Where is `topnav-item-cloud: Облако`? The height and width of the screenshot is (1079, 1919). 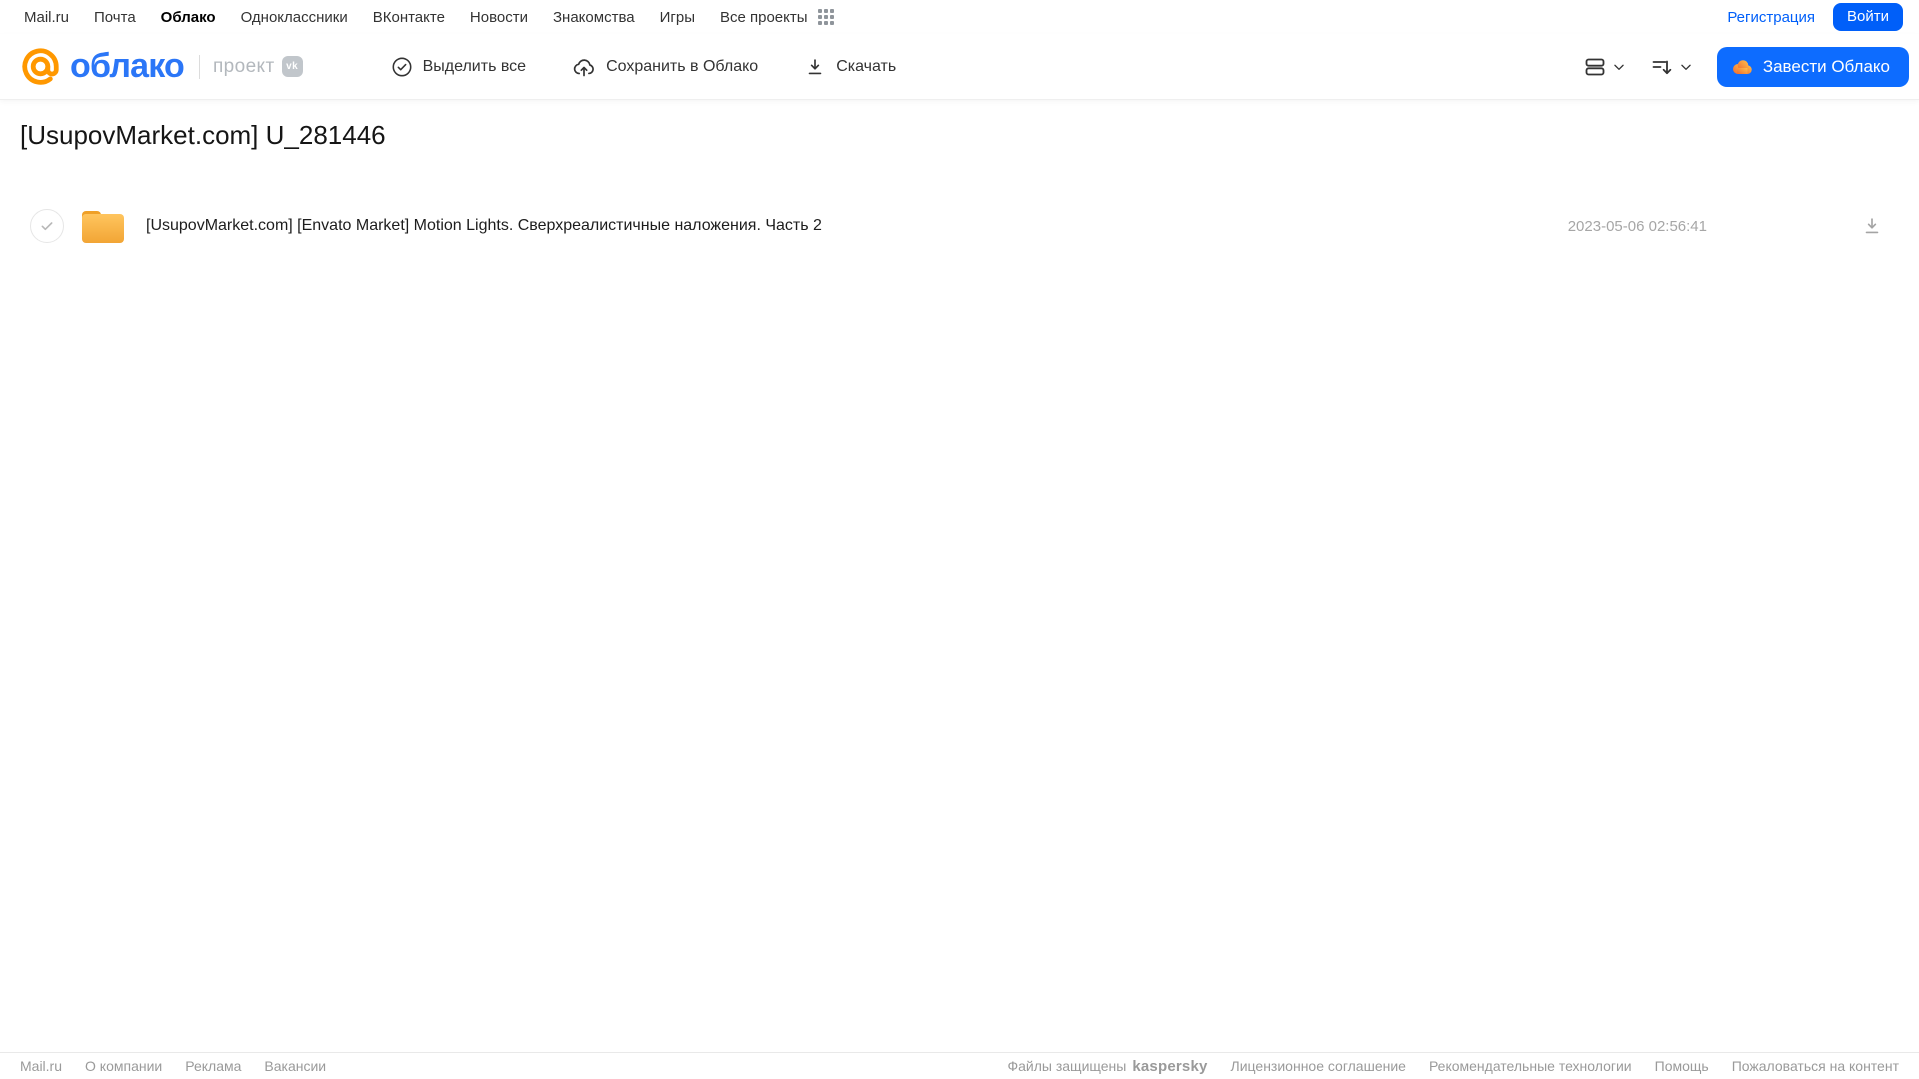 topnav-item-cloud: Облако is located at coordinates (188, 17).